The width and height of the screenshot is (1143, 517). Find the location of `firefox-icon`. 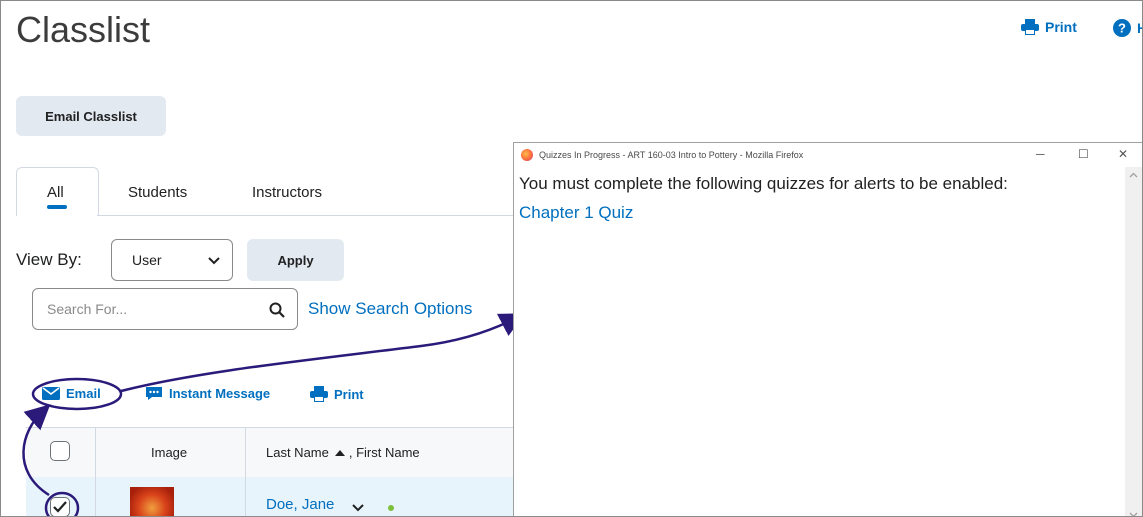

firefox-icon is located at coordinates (527, 155).